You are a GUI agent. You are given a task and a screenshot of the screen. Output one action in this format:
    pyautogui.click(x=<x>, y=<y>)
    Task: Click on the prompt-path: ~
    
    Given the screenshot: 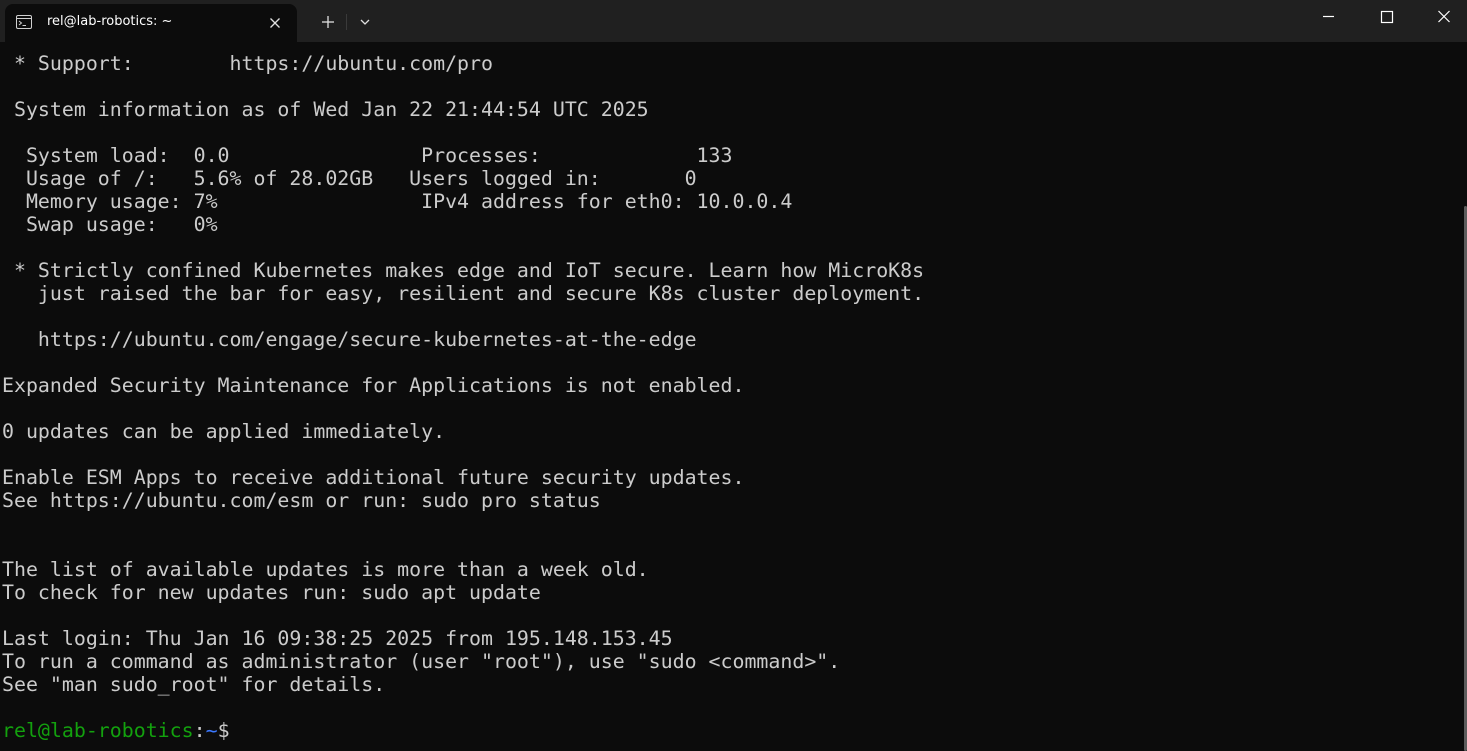 What is the action you would take?
    pyautogui.click(x=211, y=730)
    